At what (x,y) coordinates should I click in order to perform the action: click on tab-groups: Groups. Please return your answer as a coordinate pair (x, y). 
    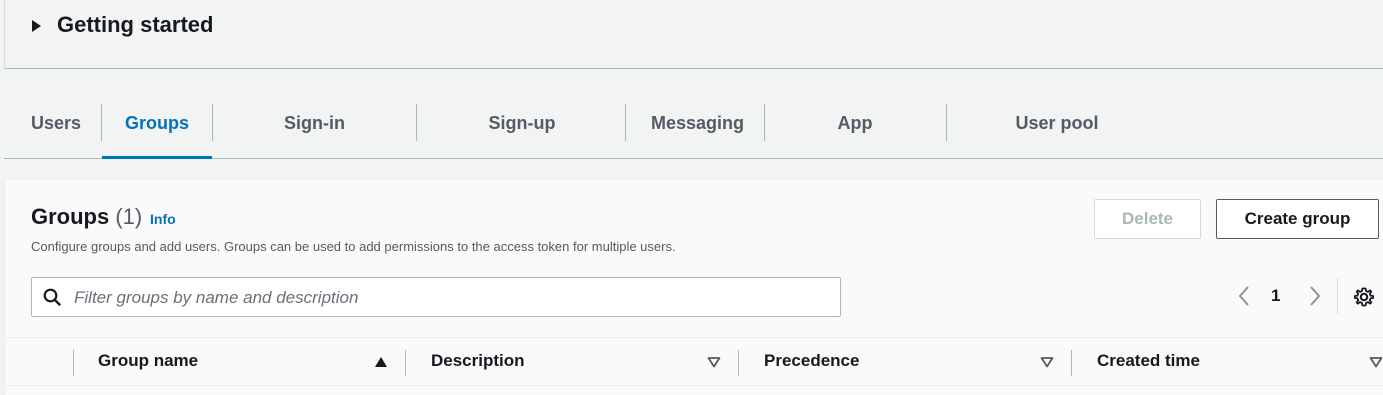
    Looking at the image, I should click on (157, 123).